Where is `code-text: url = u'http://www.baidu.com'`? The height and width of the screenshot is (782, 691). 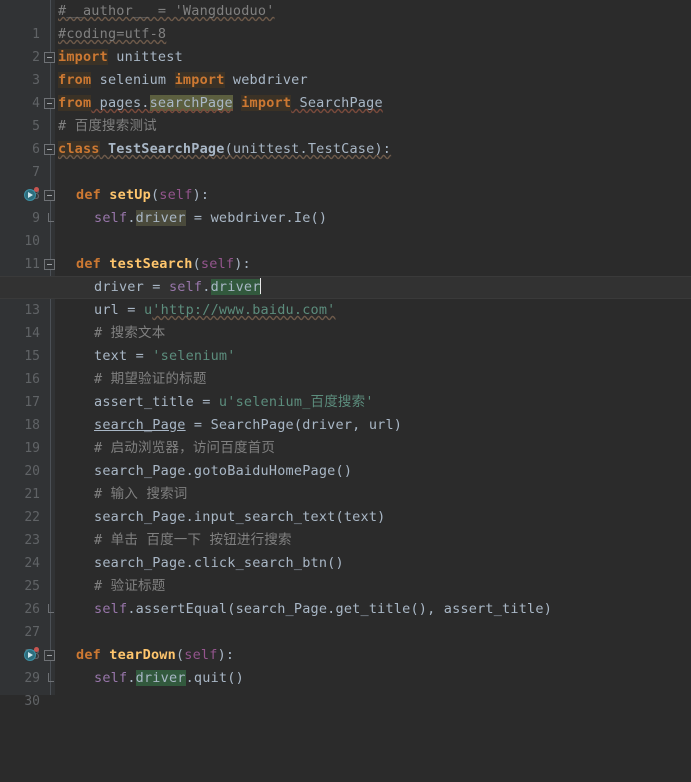
code-text: url = u'http://www.baidu.com' is located at coordinates (215, 310).